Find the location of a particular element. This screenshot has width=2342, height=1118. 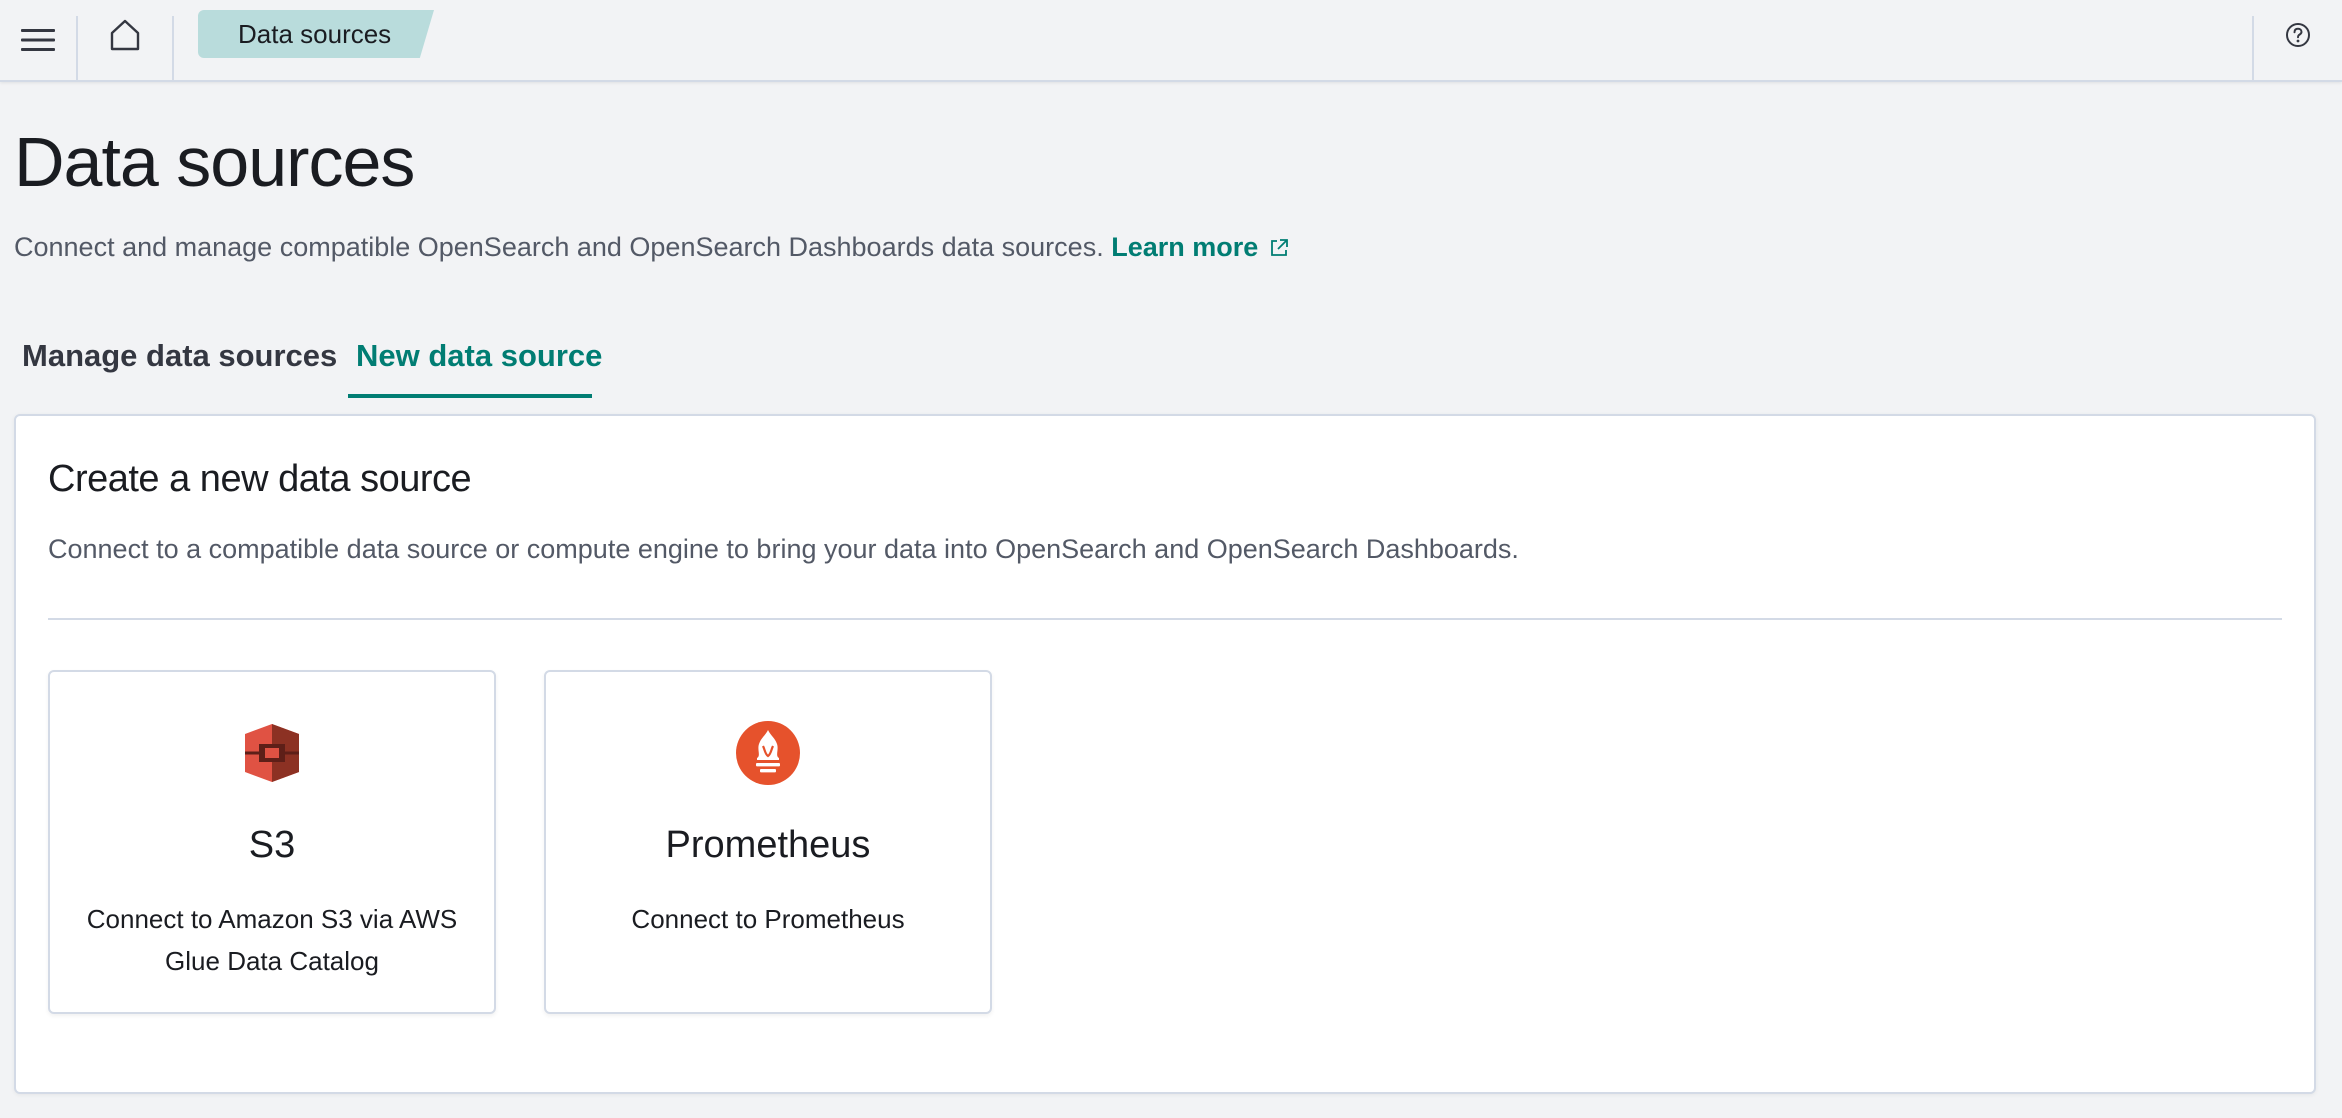

menu-button is located at coordinates (38, 40).